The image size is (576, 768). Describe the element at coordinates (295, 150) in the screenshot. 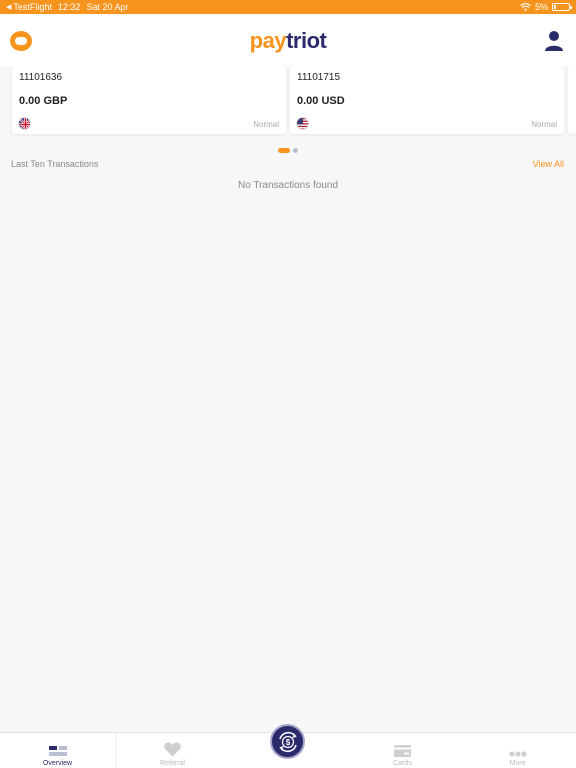

I see `pagination-dot` at that location.